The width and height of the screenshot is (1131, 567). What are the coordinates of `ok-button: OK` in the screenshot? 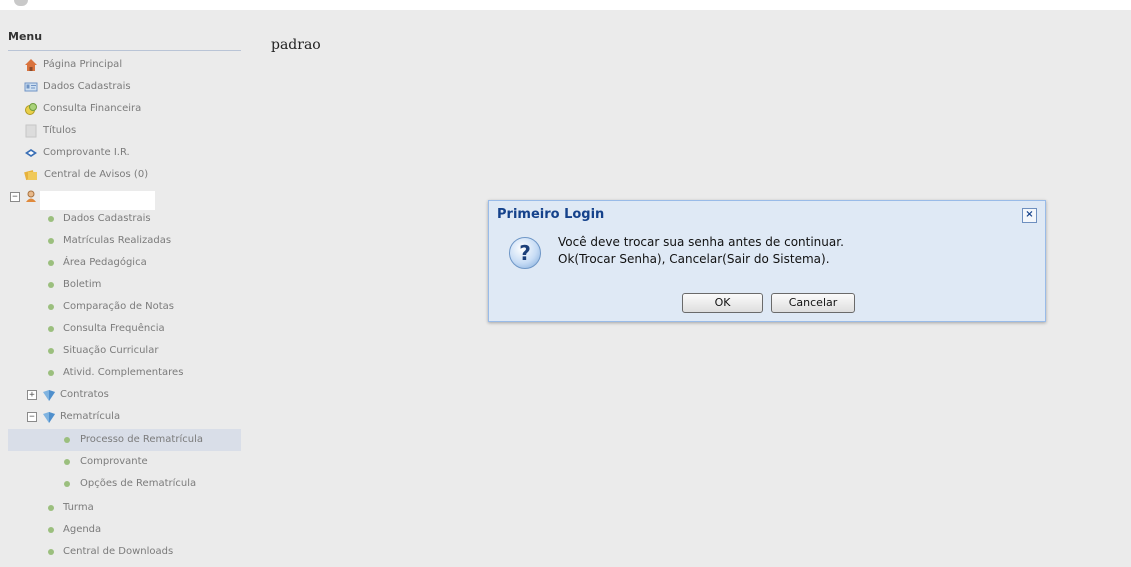 It's located at (722, 303).